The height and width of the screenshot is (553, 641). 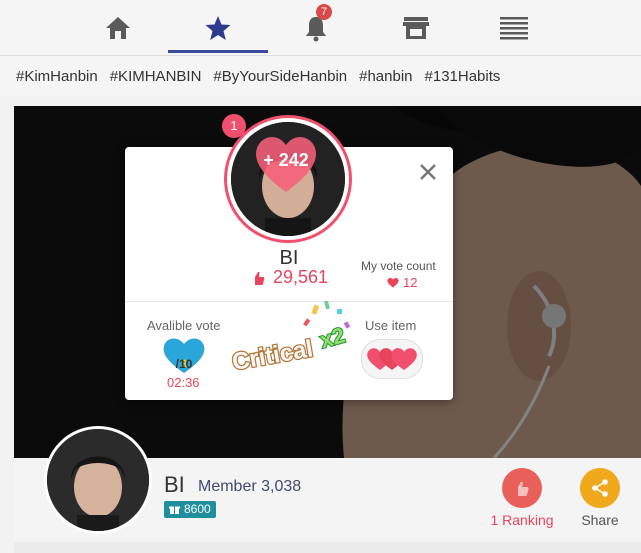 I want to click on total-votes-value: 29,561, so click(x=301, y=277).